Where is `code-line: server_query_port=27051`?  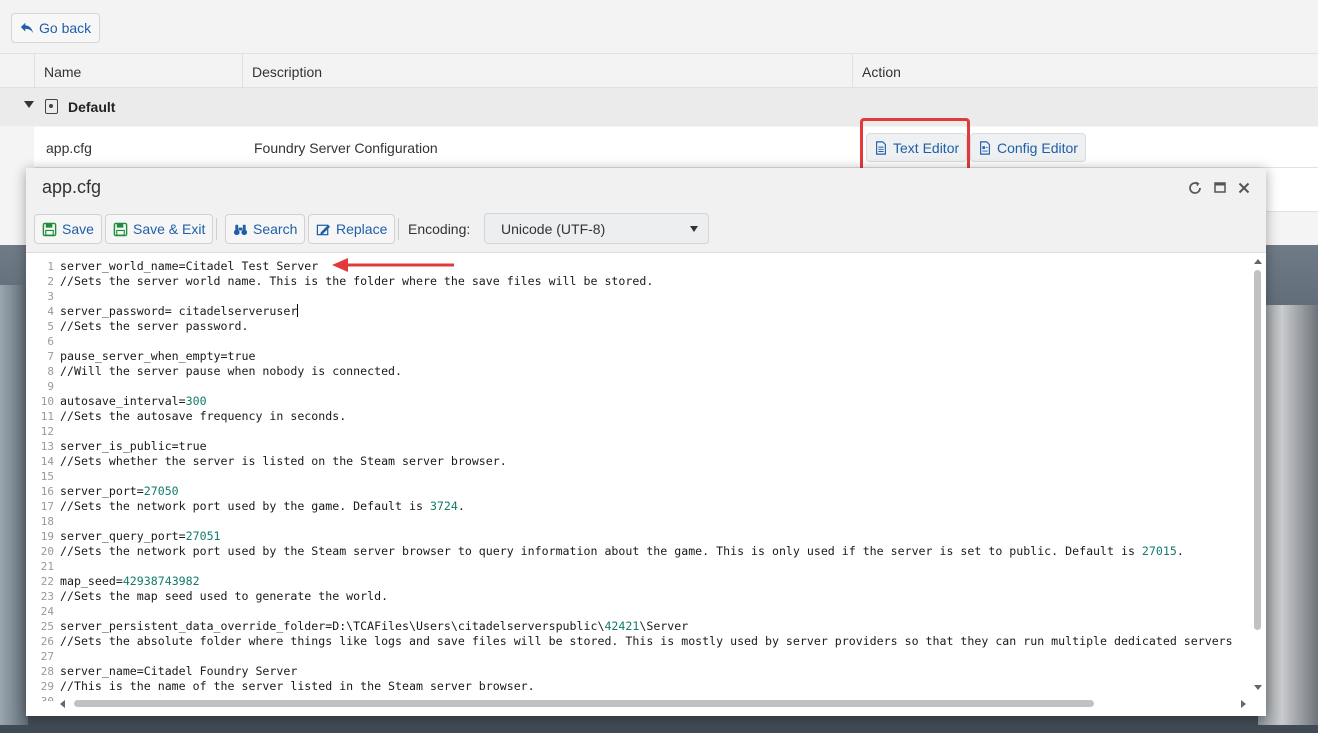 code-line: server_query_port=27051 is located at coordinates (655, 536).